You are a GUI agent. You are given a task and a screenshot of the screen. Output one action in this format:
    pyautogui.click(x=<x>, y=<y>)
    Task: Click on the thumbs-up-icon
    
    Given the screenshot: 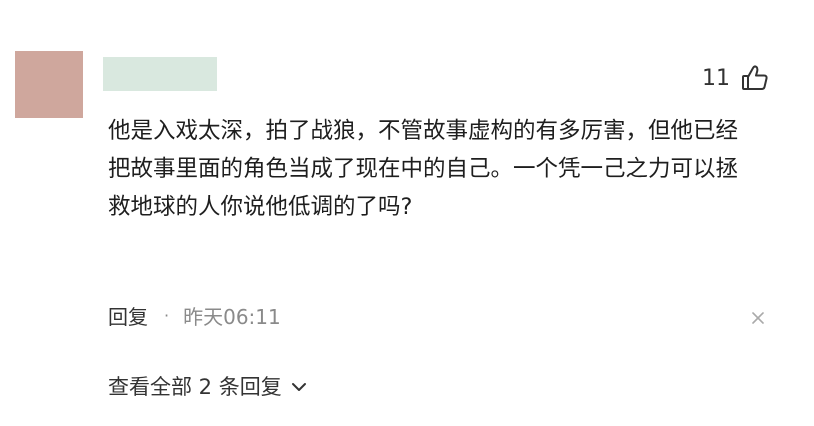 What is the action you would take?
    pyautogui.click(x=755, y=78)
    